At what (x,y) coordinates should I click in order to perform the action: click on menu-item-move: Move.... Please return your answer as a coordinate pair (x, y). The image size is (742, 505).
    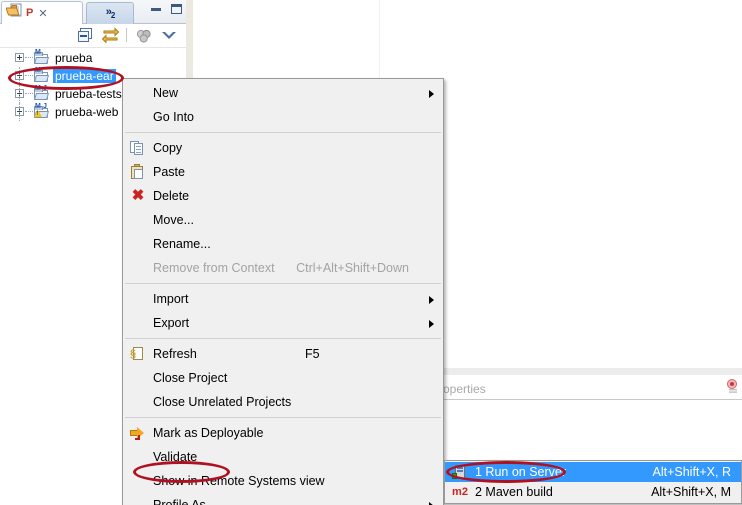
    Looking at the image, I should click on (283, 220).